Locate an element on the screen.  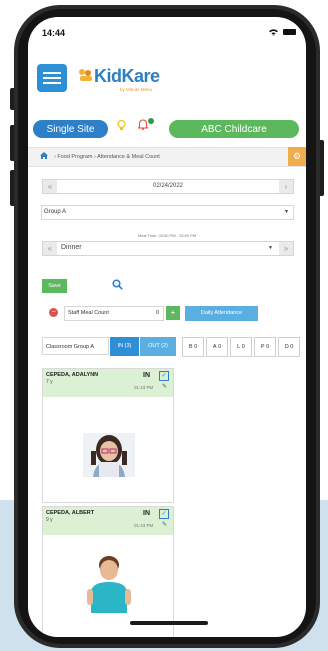
meal-count-pm-snack: P 0 is located at coordinates (265, 347).